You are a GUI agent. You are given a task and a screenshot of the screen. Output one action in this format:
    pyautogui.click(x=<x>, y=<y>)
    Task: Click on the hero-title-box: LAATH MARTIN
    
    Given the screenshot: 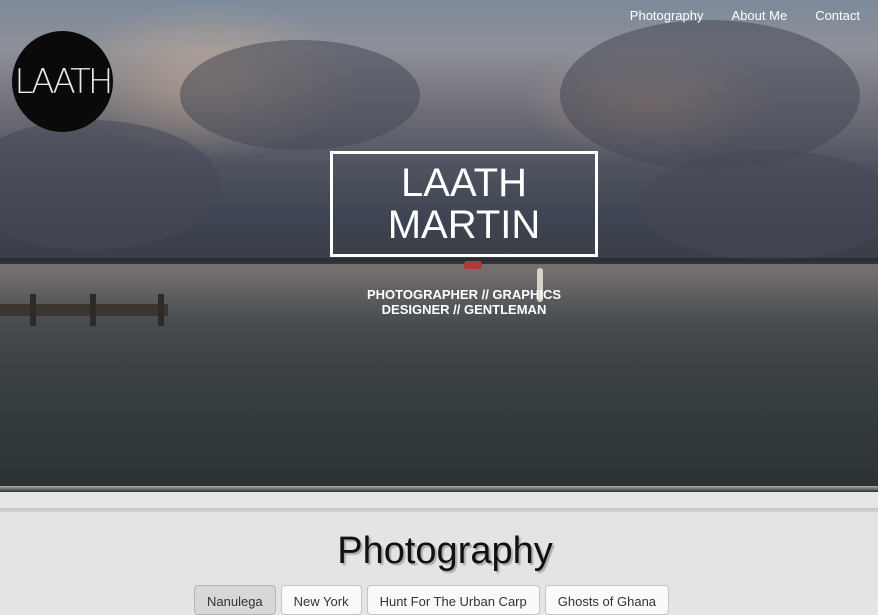 What is the action you would take?
    pyautogui.click(x=464, y=204)
    